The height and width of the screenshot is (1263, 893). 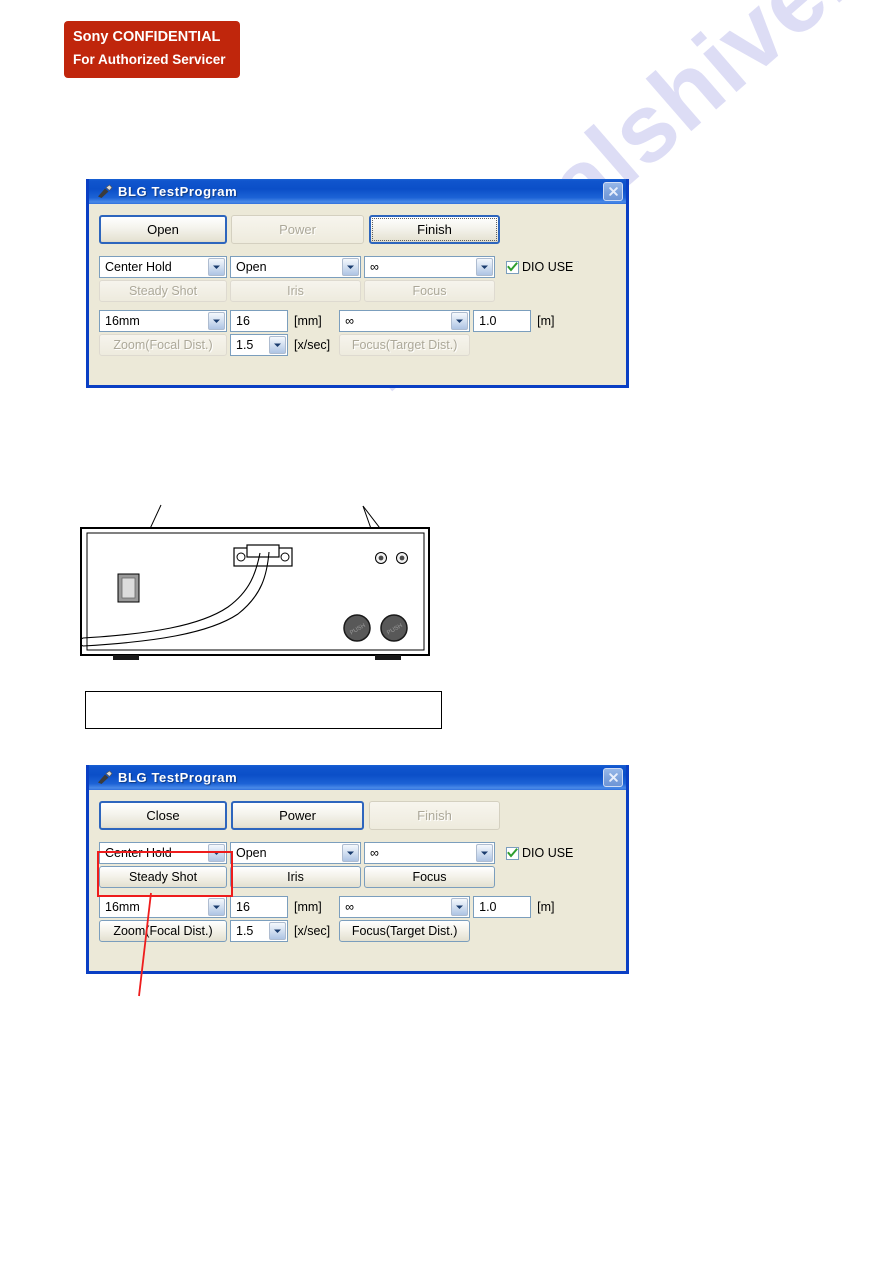 I want to click on action-button-row: Close Power Finish, so click(x=357, y=815).